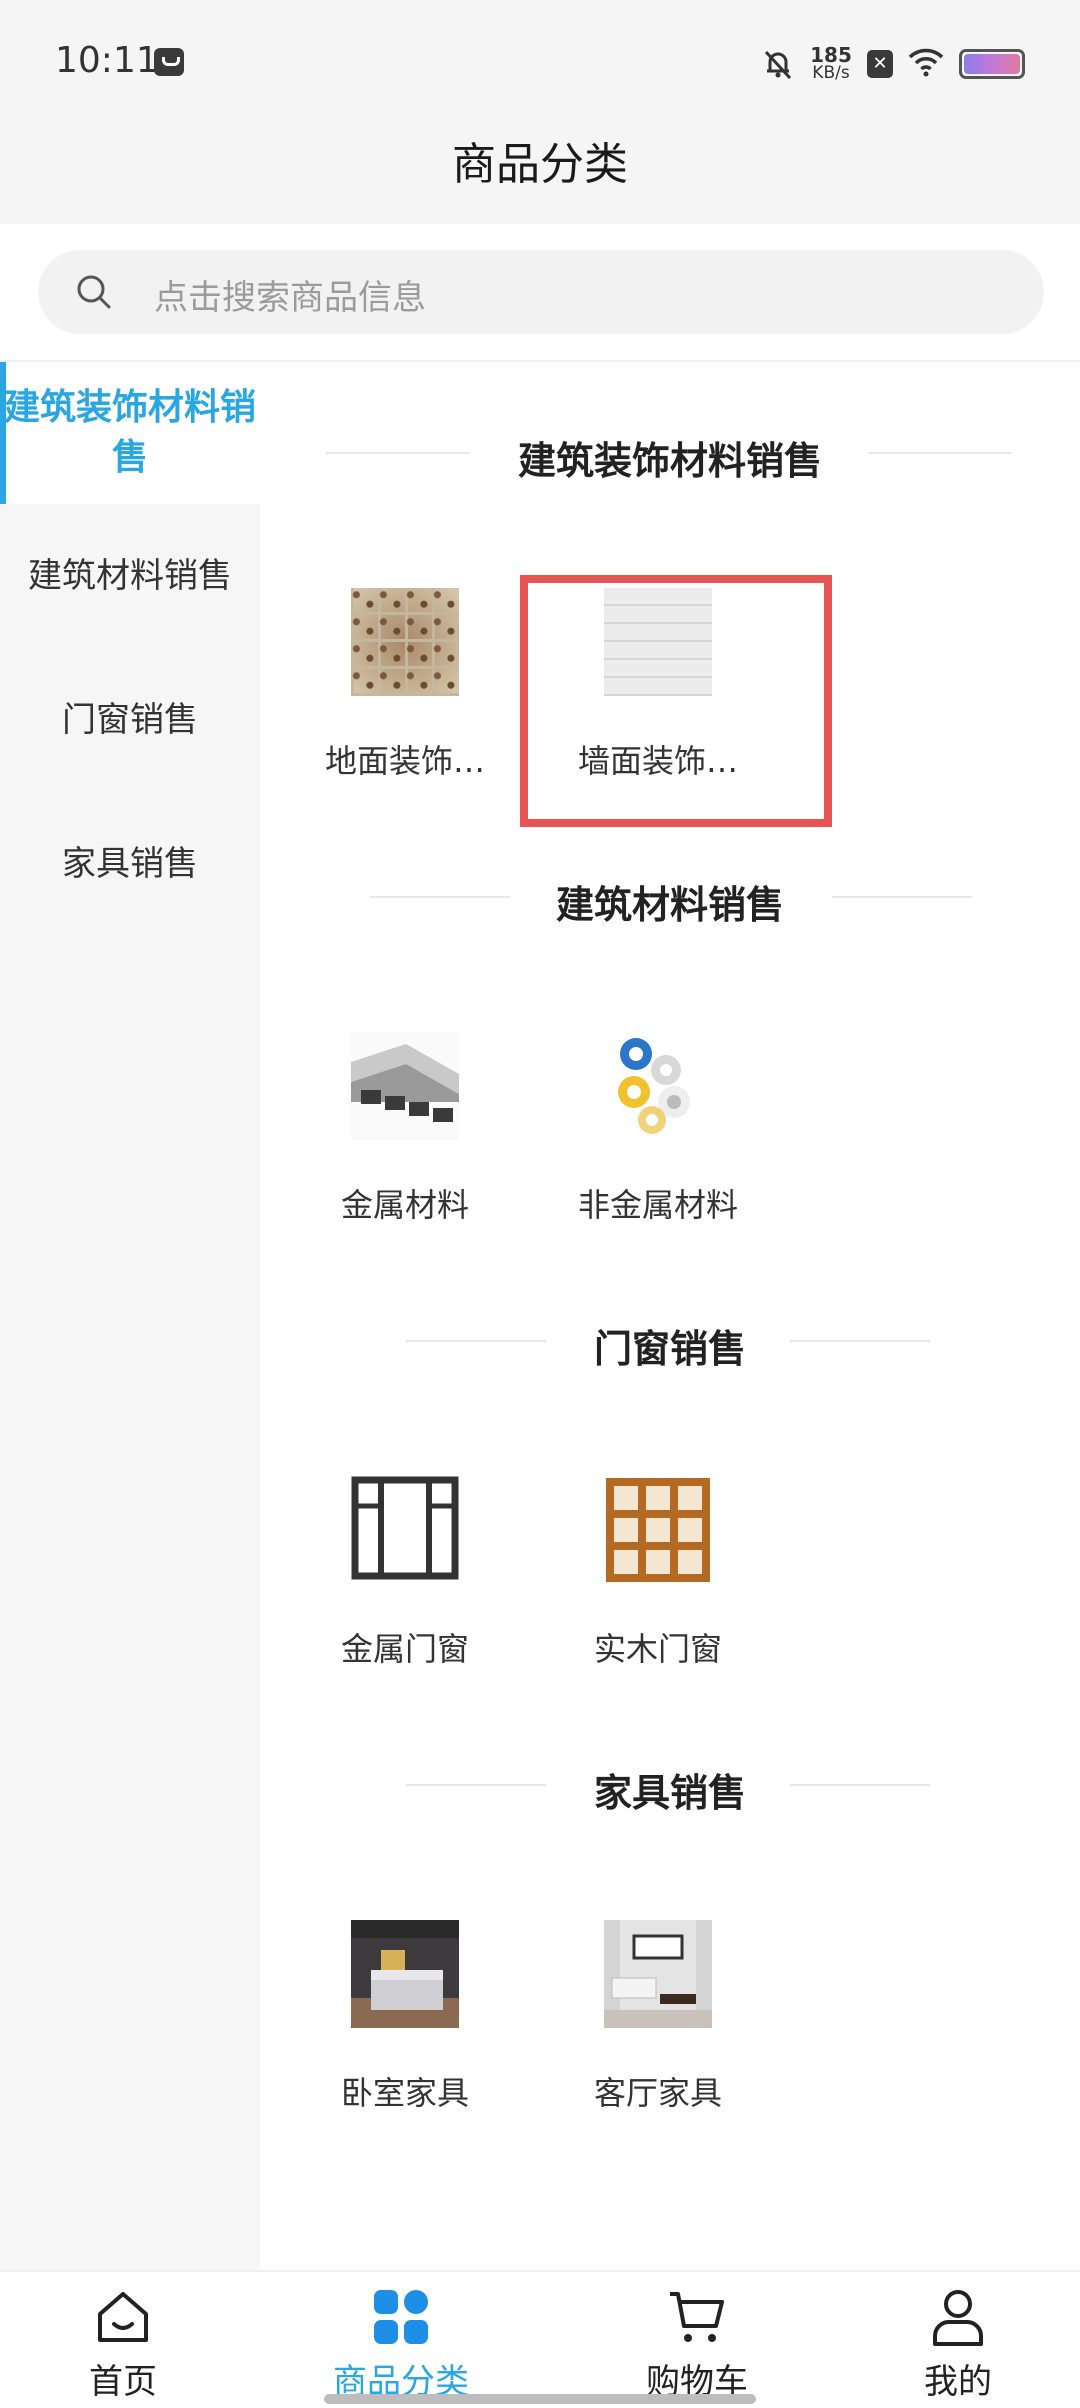  What do you see at coordinates (290, 298) in the screenshot?
I see `search-placeholder: 点击搜索商品信息` at bounding box center [290, 298].